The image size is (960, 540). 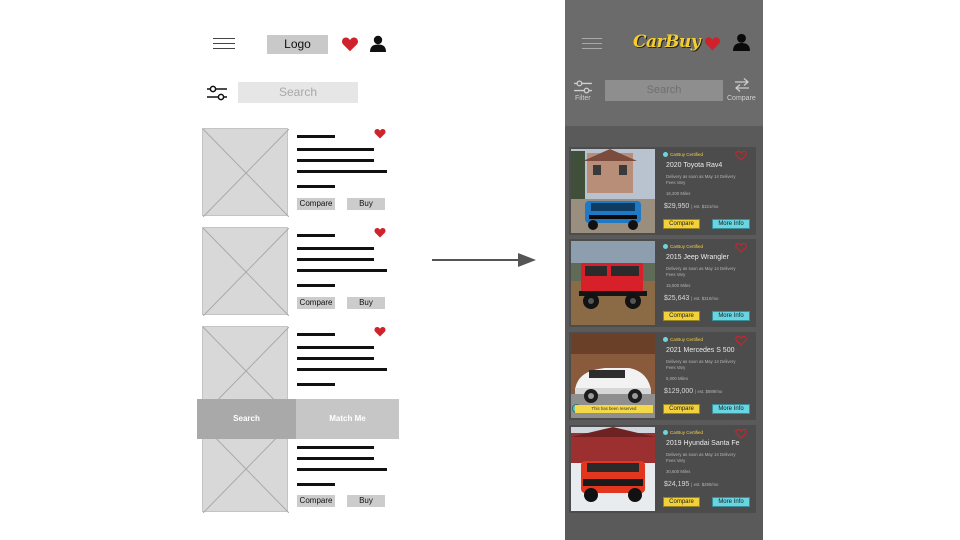 I want to click on price: $29,950 | est. $321/mo, so click(x=691, y=206).